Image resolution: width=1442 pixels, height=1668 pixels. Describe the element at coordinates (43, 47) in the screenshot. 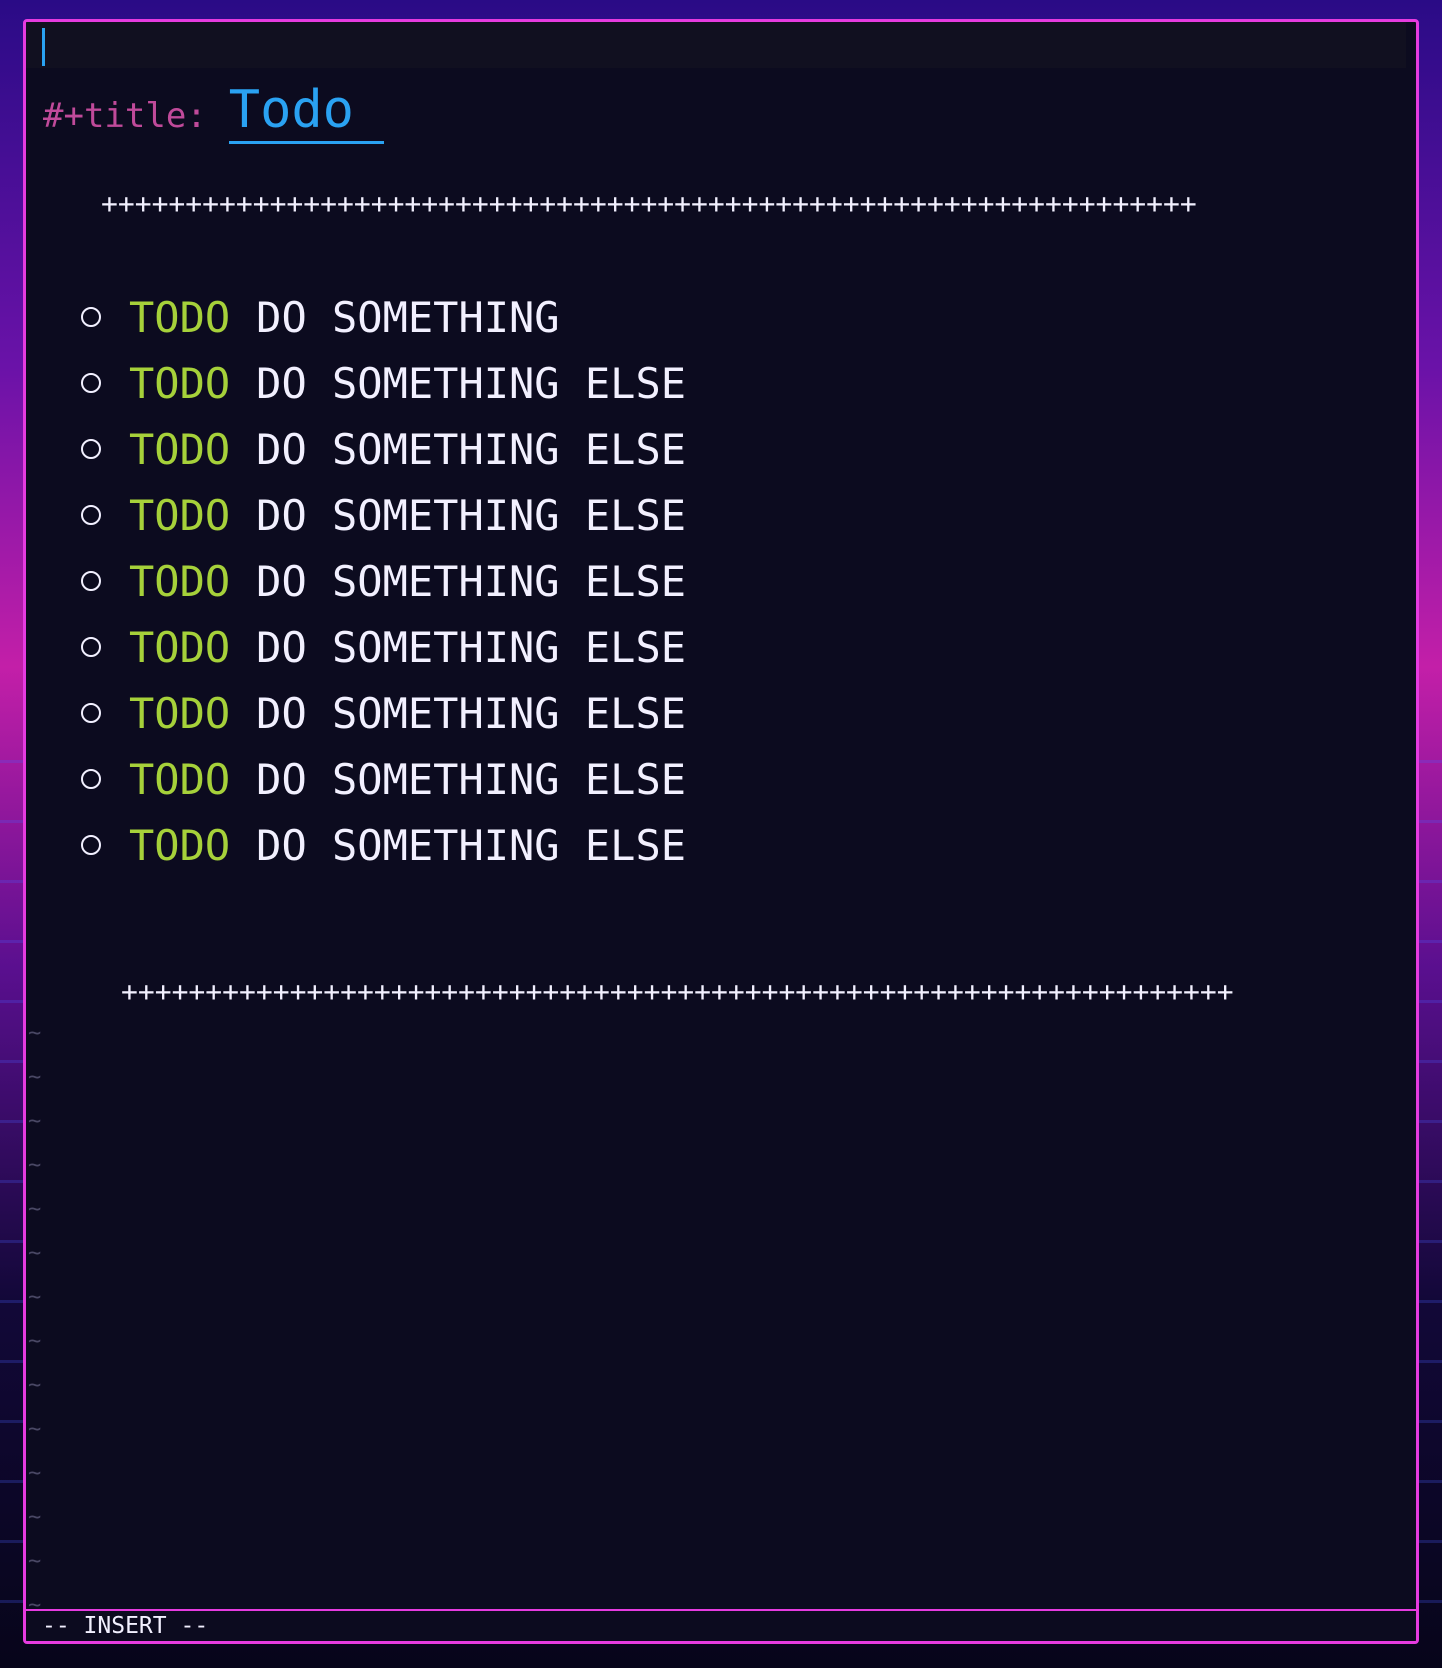

I see `text-cursor` at that location.